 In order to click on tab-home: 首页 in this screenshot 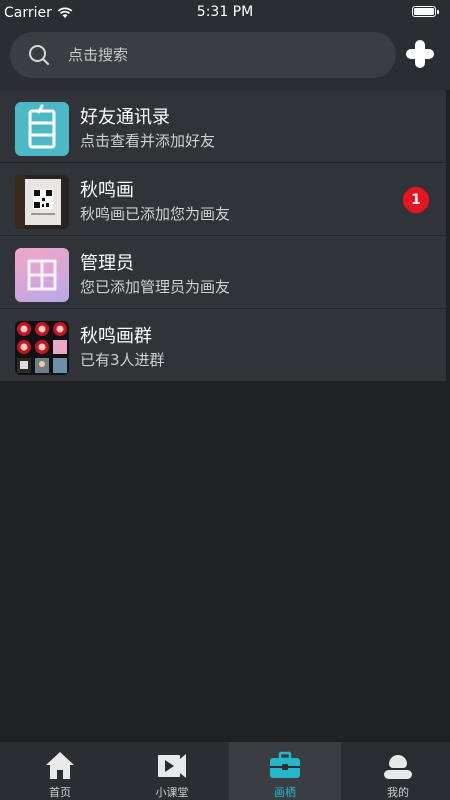, I will do `click(60, 771)`.